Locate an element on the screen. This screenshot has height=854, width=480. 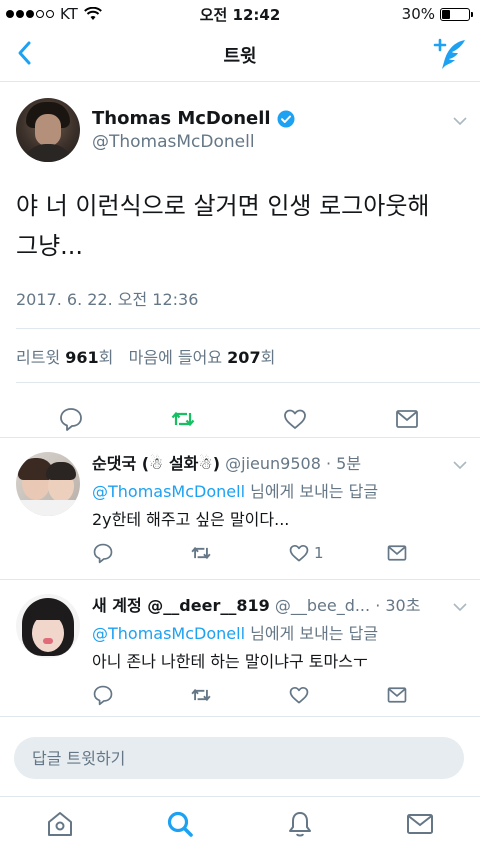
reply-header: 새 계정 @__deer__819 @__bee_d... · 30초 is located at coordinates (267, 604).